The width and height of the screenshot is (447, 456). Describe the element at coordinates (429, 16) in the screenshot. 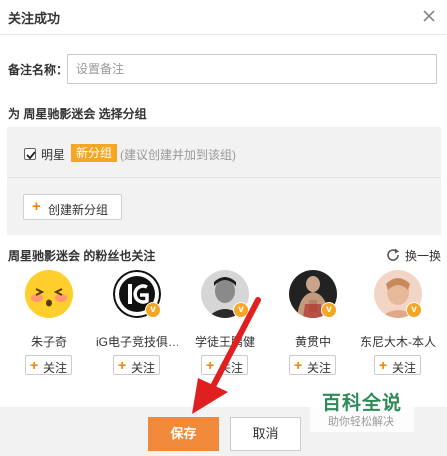

I see `close-icon` at that location.